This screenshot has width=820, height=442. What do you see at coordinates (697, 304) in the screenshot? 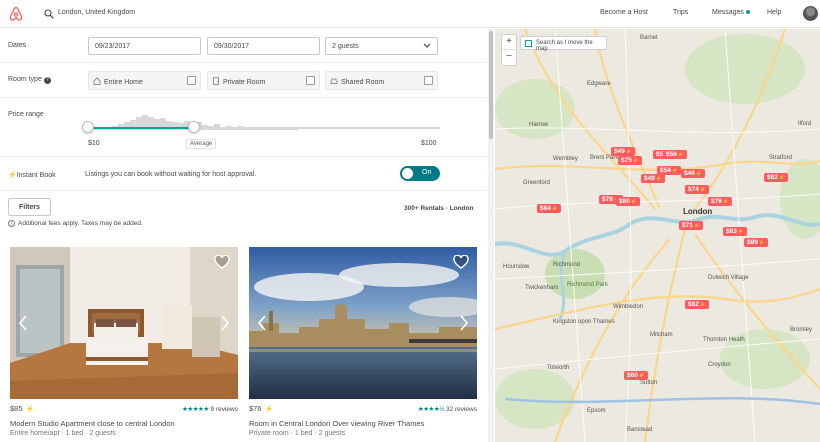
I see `map-price-pin: $82⚡` at bounding box center [697, 304].